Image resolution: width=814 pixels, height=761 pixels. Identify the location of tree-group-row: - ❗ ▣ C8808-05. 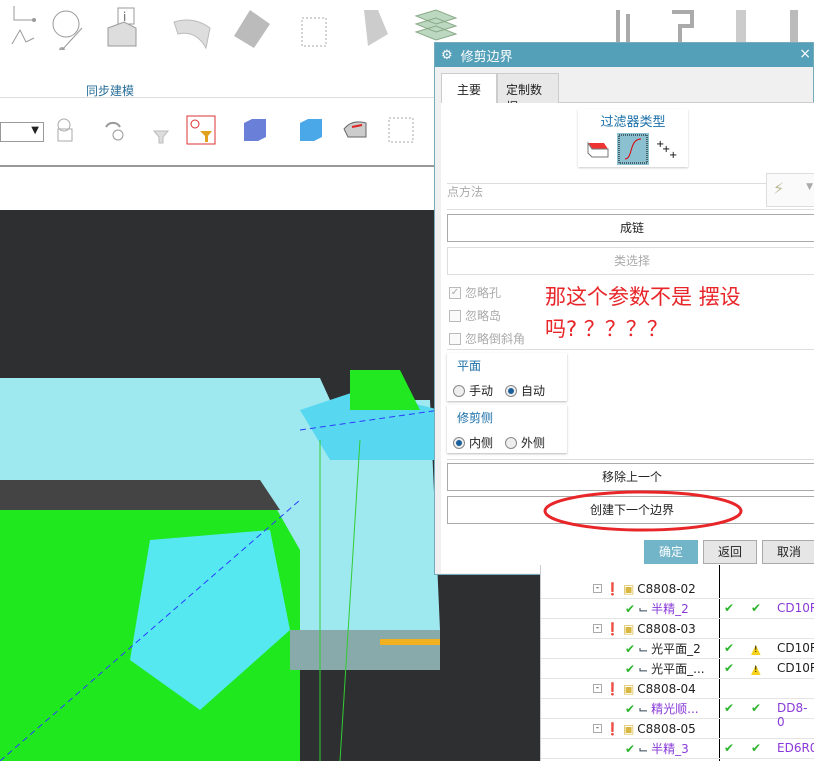
(677, 729).